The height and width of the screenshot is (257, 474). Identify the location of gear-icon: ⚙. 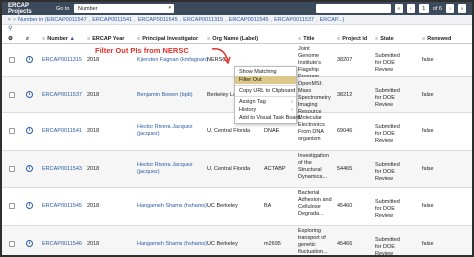
(10, 39).